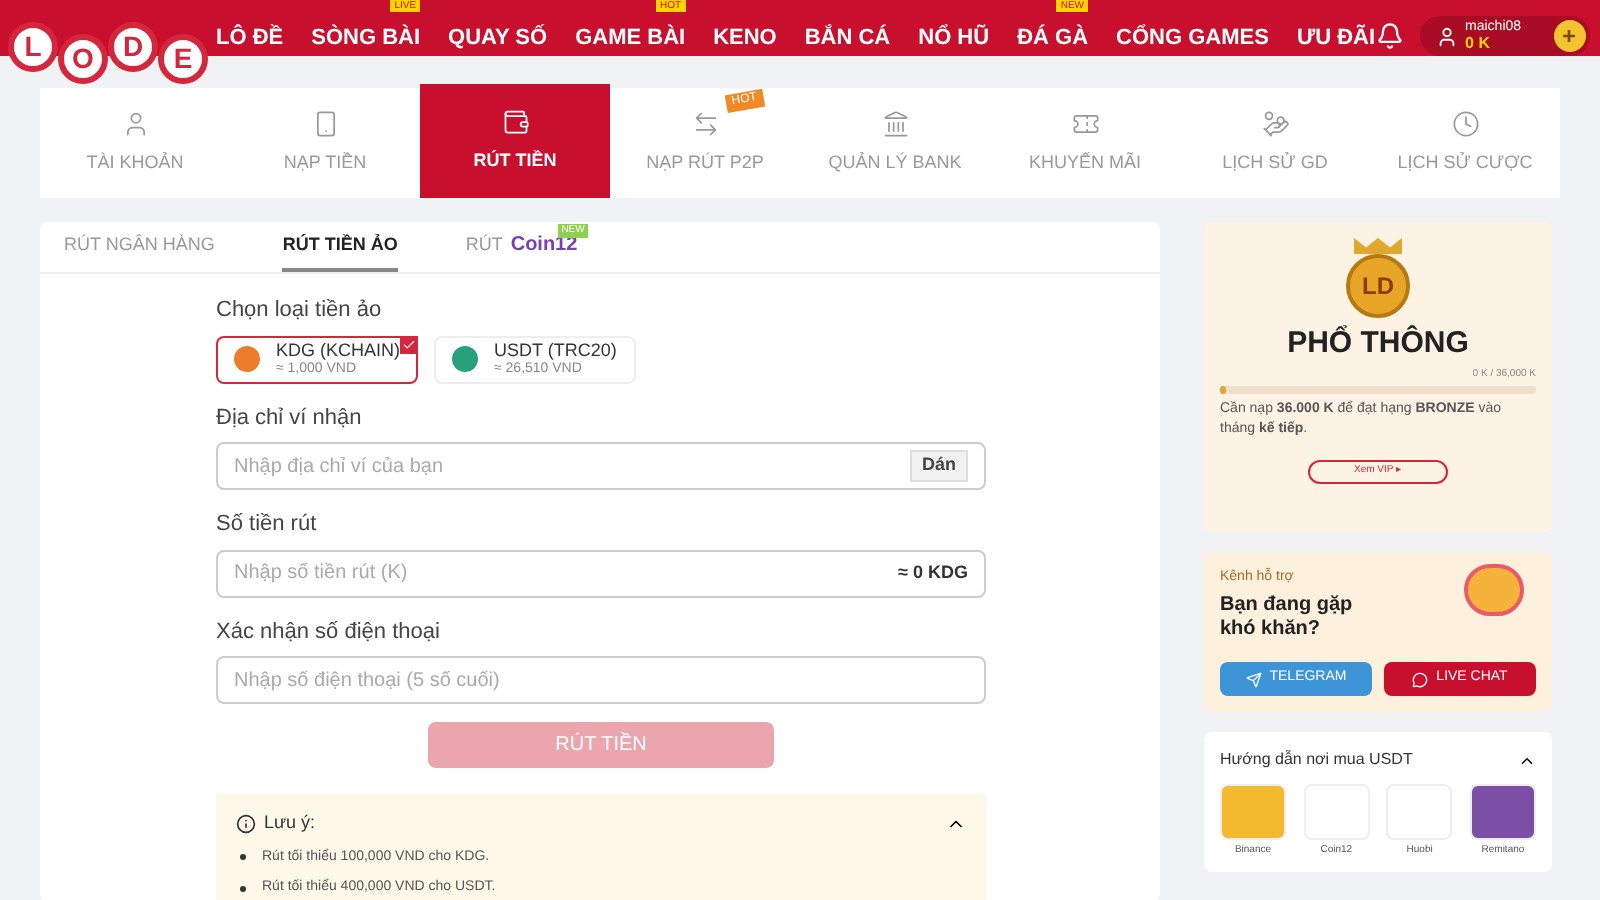  Describe the element at coordinates (1336, 38) in the screenshot. I see `nav-link: ƯU ĐÃI` at that location.